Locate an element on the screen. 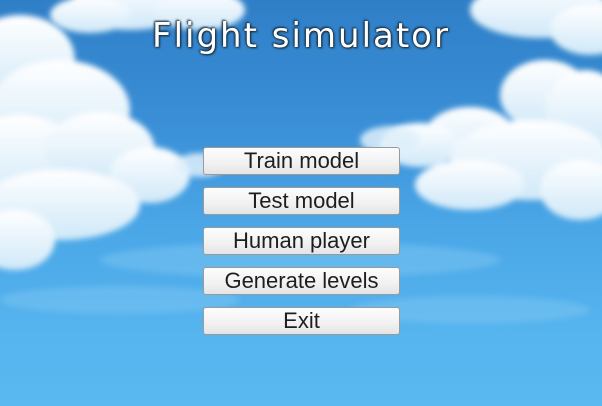 Image resolution: width=602 pixels, height=406 pixels. test-model-button: Test model is located at coordinates (301, 201).